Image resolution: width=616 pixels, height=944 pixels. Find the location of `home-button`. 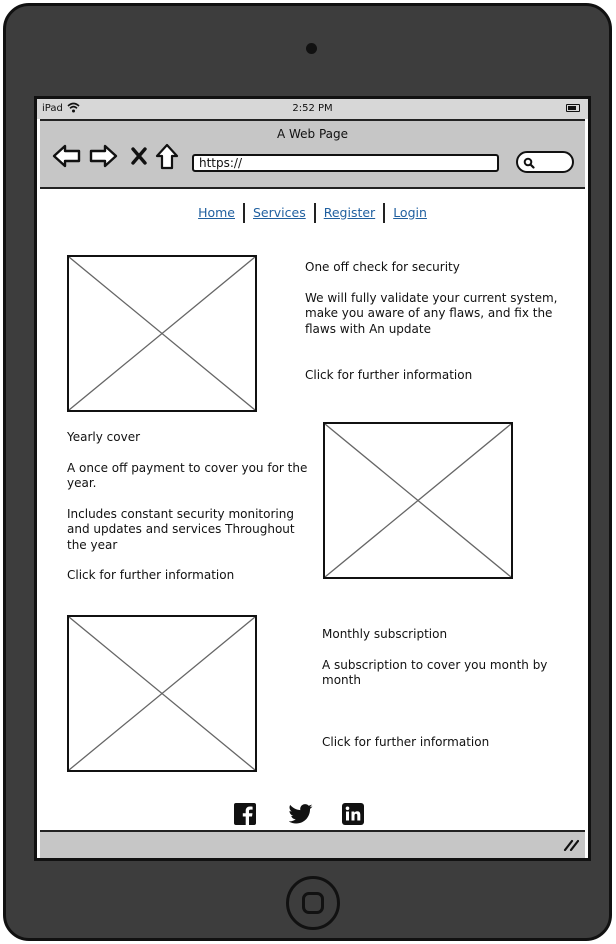

home-button is located at coordinates (313, 903).